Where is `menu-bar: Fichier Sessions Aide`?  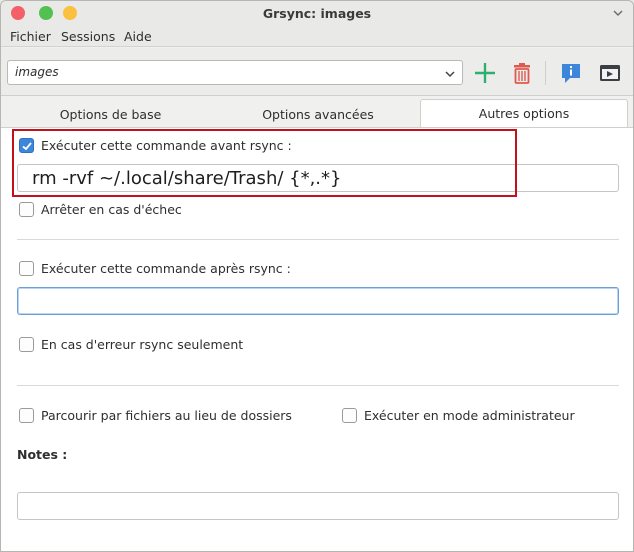 menu-bar: Fichier Sessions Aide is located at coordinates (317, 37).